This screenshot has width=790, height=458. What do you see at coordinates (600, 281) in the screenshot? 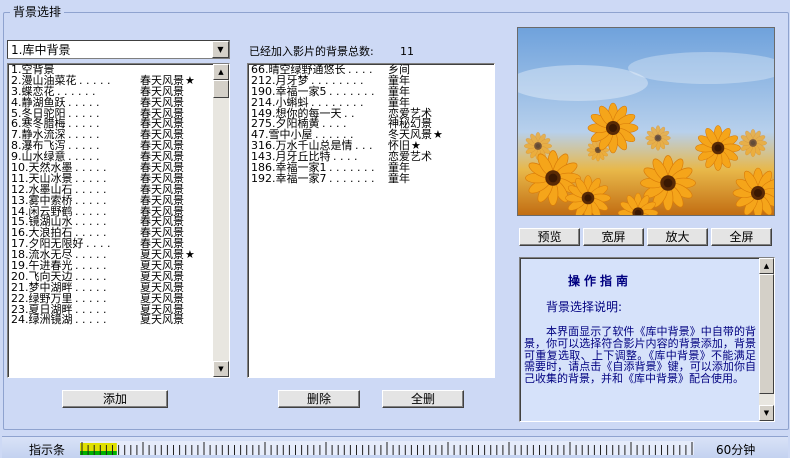
I see `guide-title: 操作指南` at bounding box center [600, 281].